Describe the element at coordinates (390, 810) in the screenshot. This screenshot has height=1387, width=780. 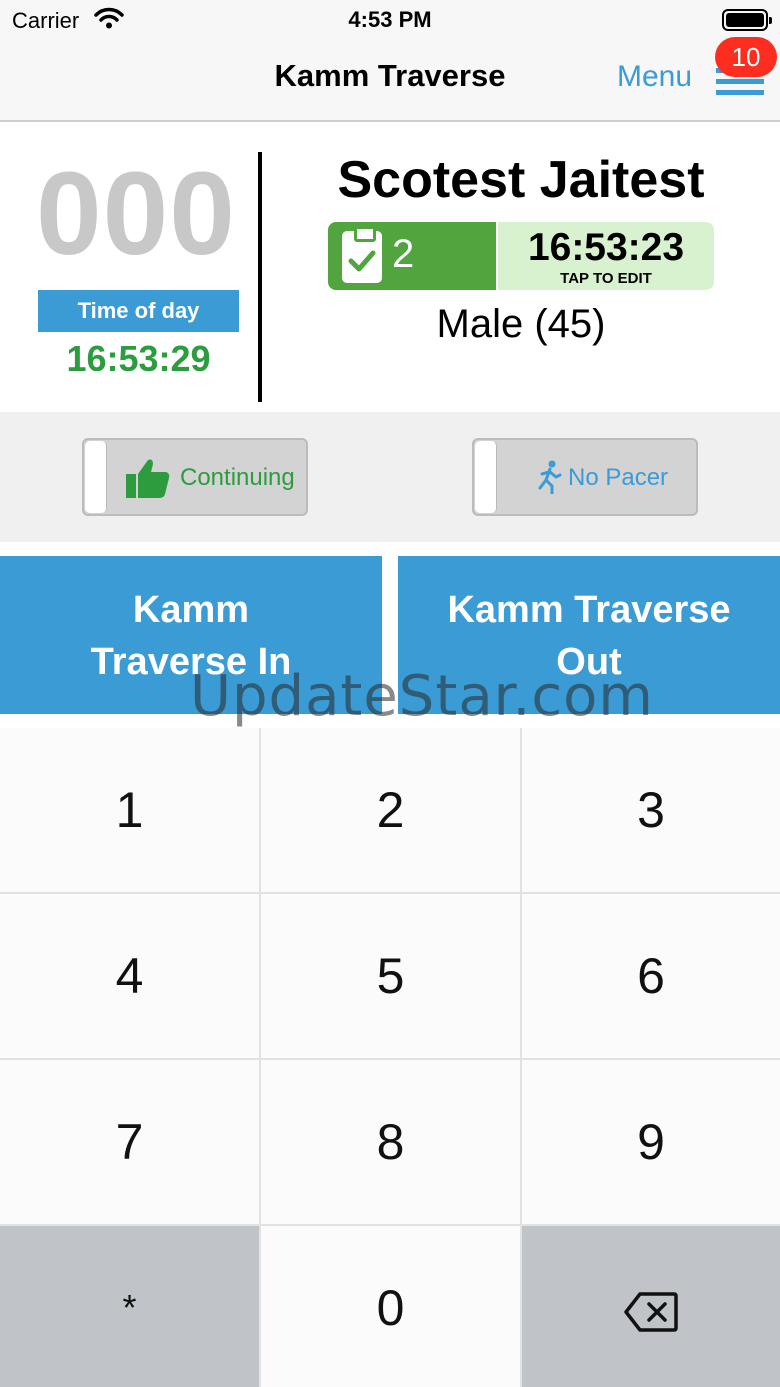
I see `key-2: 2` at that location.